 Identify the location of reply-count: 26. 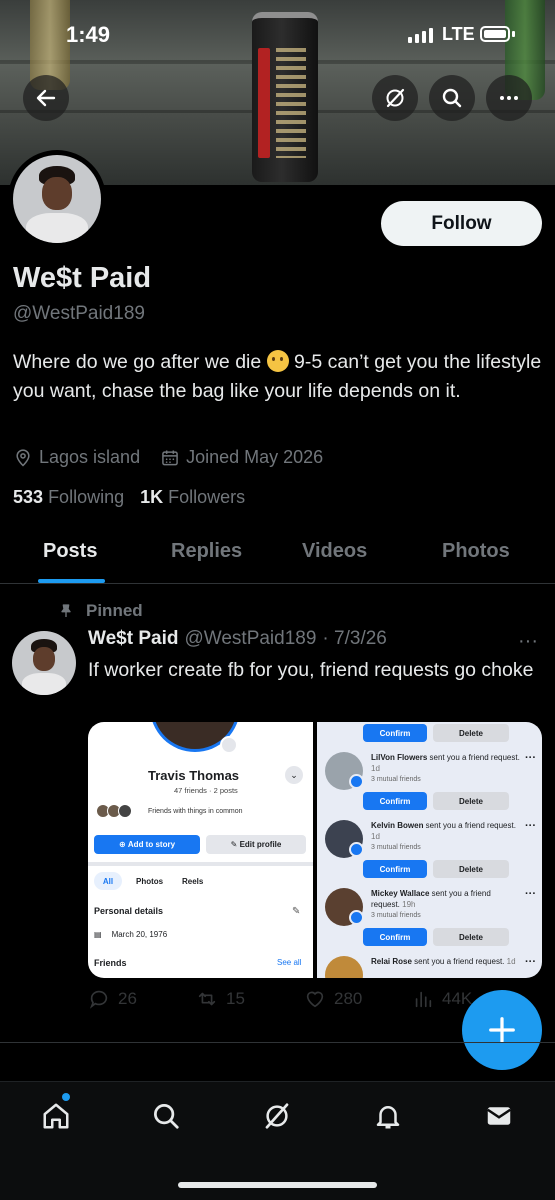
(127, 998).